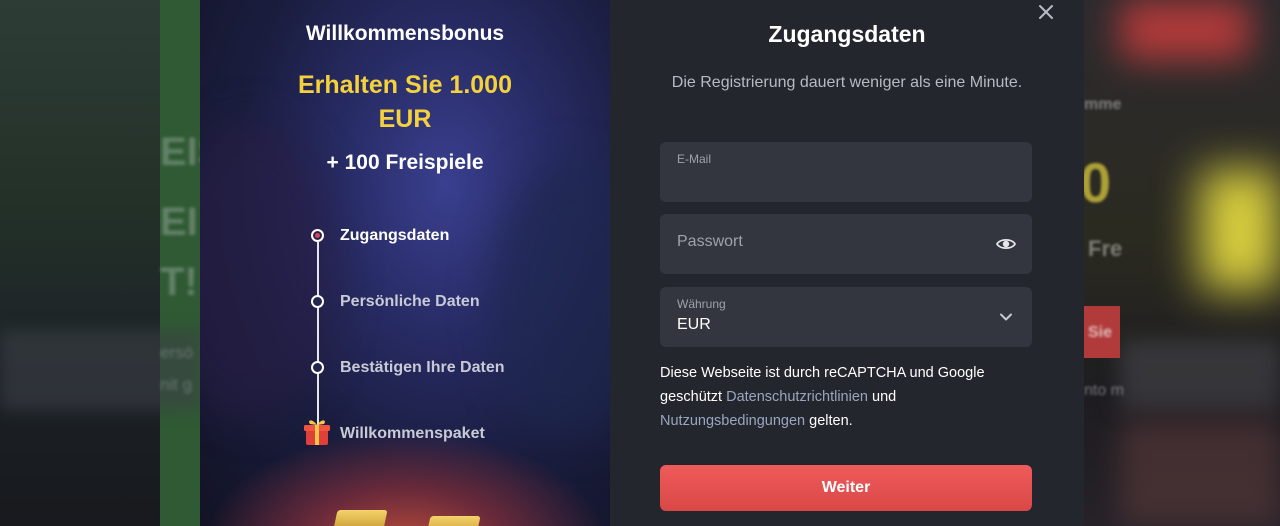 The image size is (1280, 526). I want to click on step-label: Persönliche Daten, so click(410, 301).